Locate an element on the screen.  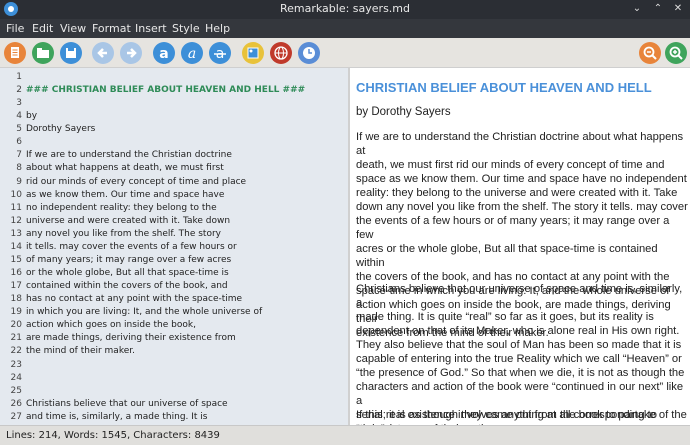
menu-insert: Insert is located at coordinates (151, 28).